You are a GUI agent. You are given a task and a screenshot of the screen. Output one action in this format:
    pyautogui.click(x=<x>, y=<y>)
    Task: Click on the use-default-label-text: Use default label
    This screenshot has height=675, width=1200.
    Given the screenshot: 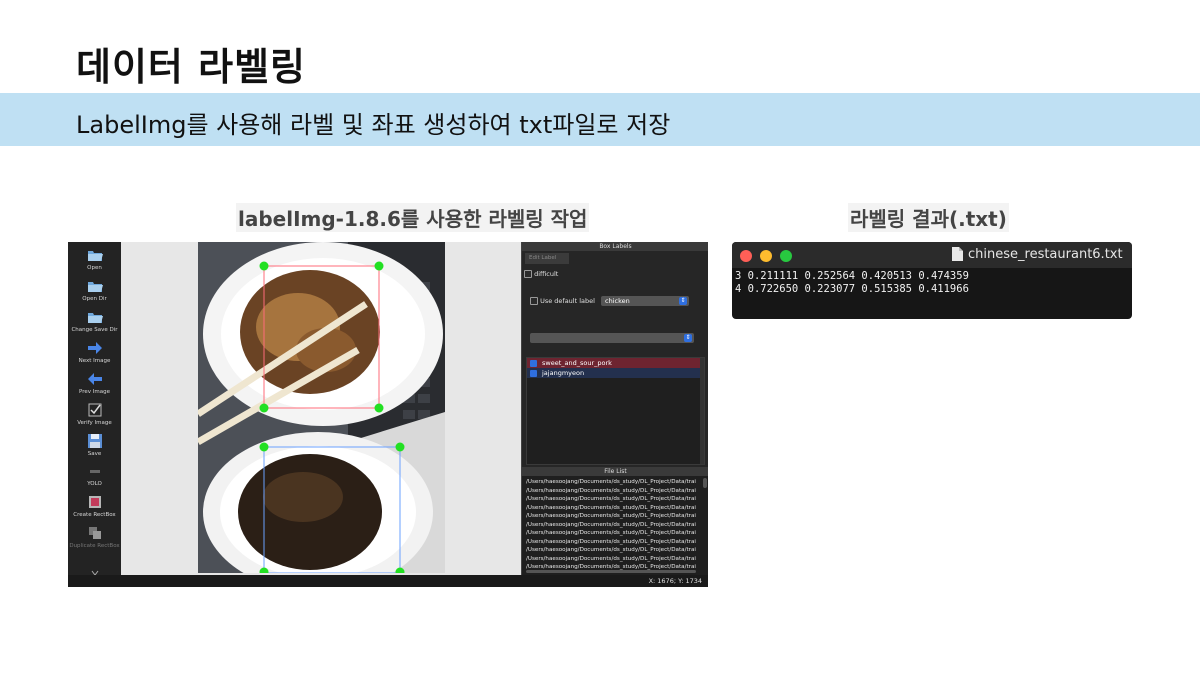 What is the action you would take?
    pyautogui.click(x=567, y=301)
    